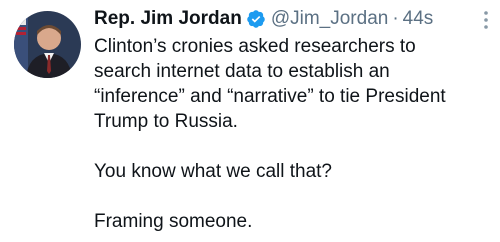 Image resolution: width=500 pixels, height=242 pixels. I want to click on avatar-portrait-icon, so click(47, 44).